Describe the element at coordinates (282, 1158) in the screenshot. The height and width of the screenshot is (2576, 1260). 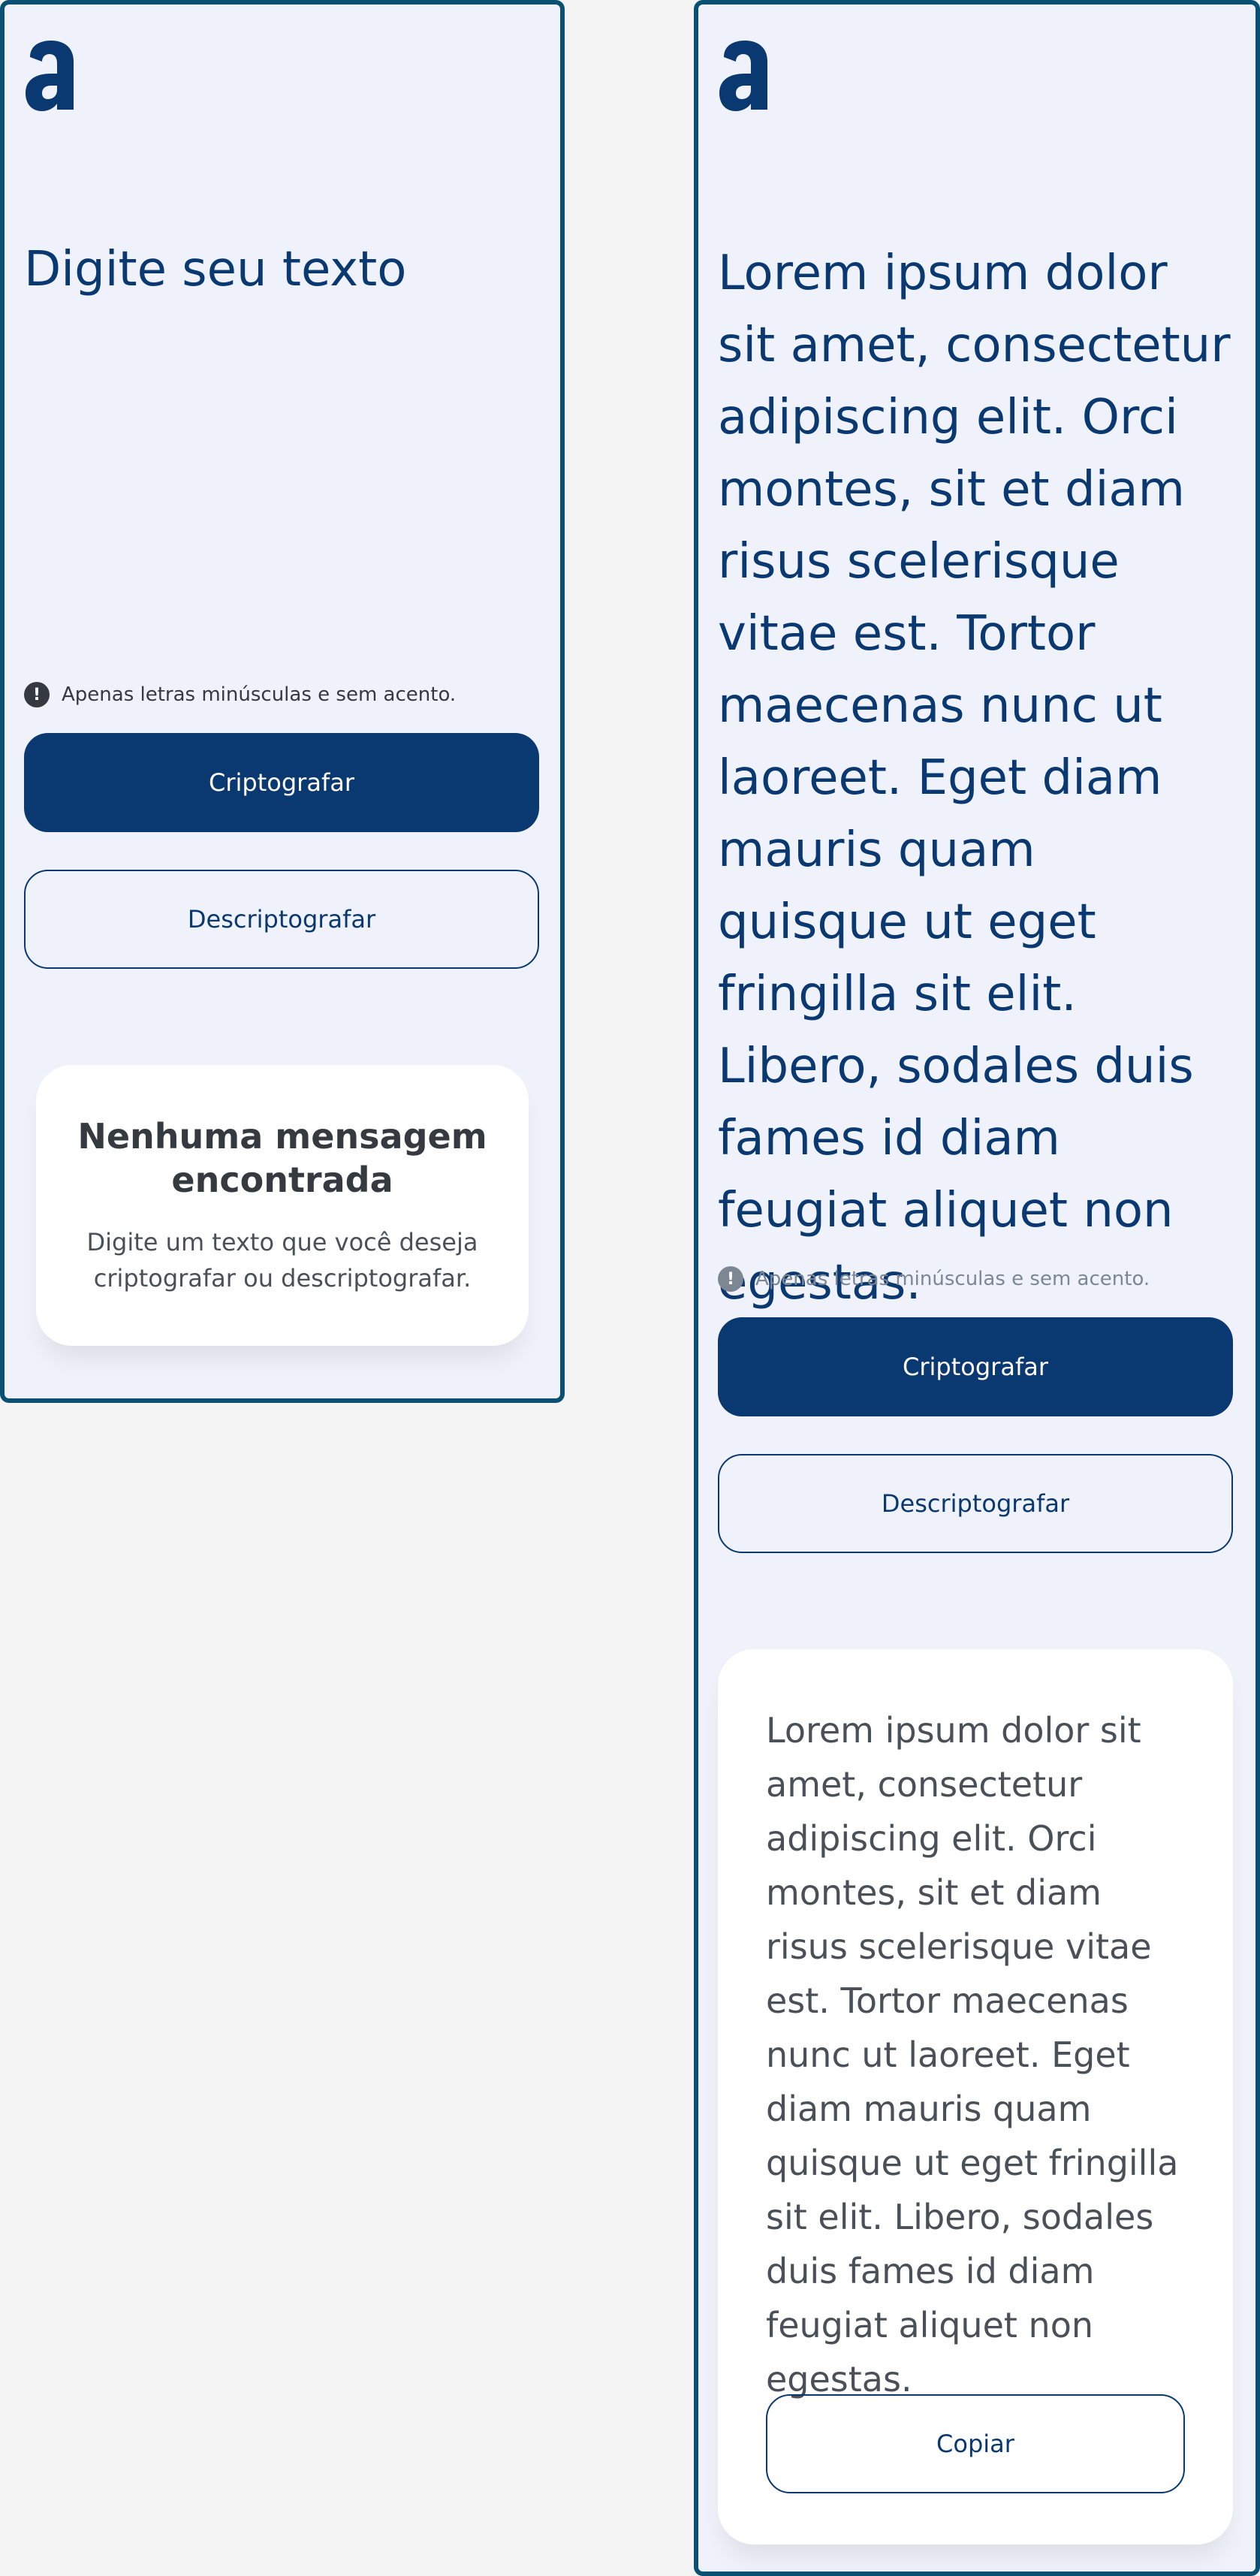
I see `empty-result-title: Nenhuma mensagem encontrada` at that location.